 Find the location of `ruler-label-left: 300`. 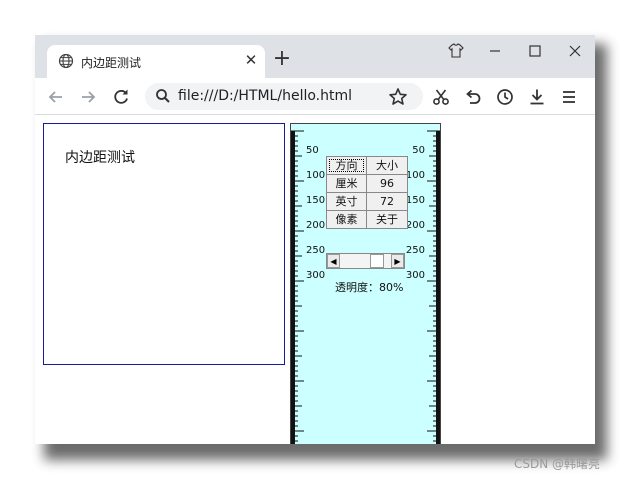

ruler-label-left: 300 is located at coordinates (315, 275).